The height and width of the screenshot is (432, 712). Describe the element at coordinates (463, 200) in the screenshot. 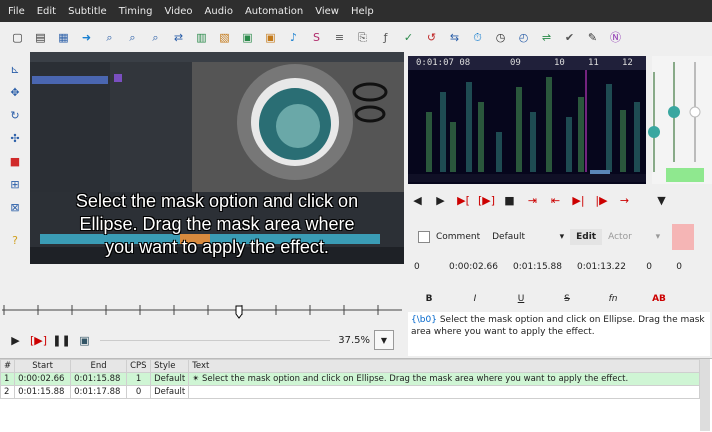

I see `play-selection-icon: ▶[` at that location.